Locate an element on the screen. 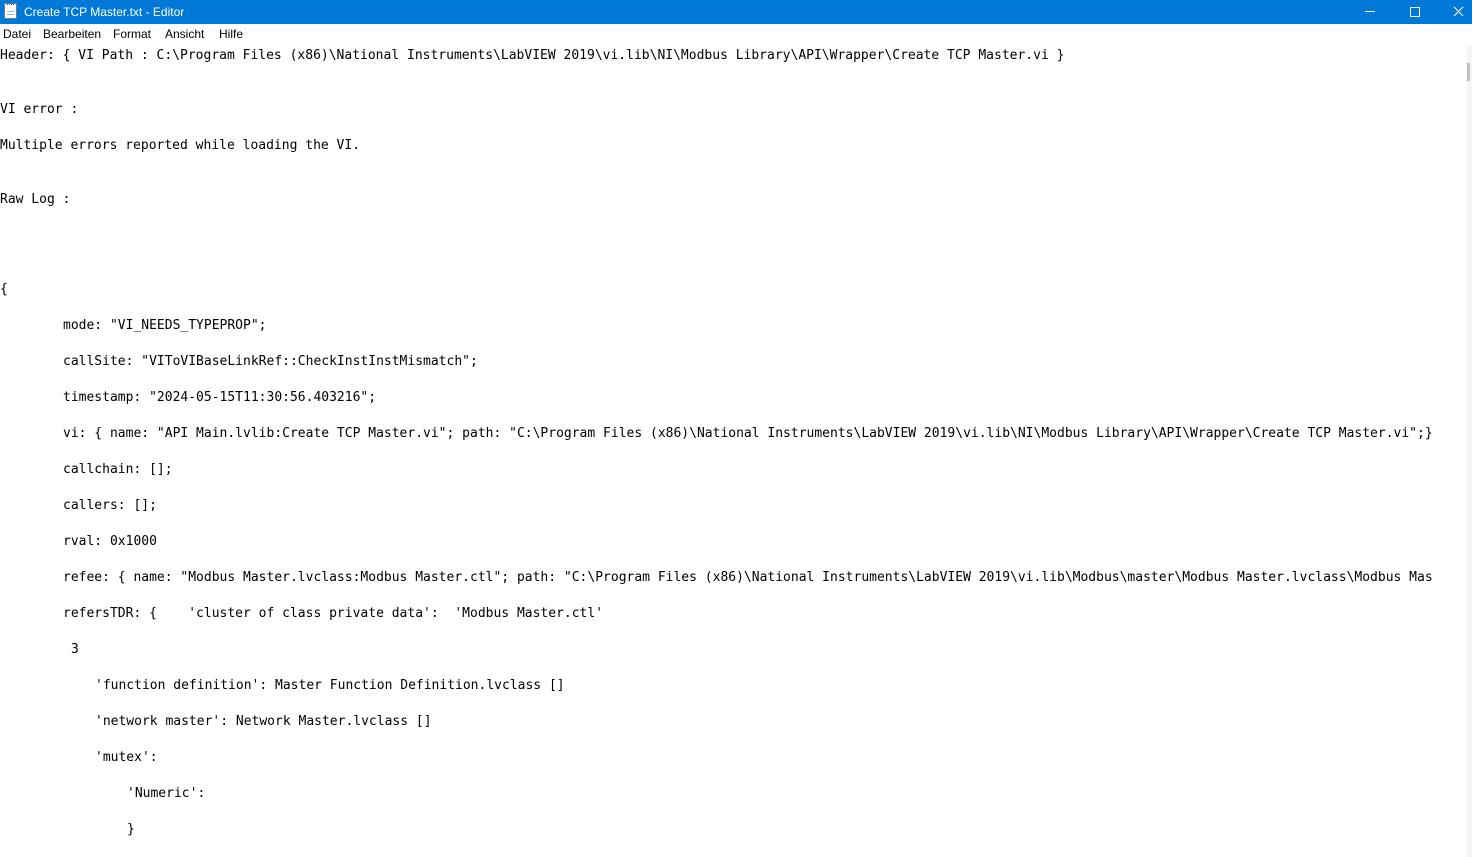 The width and height of the screenshot is (1472, 857). menu-view: Ansicht is located at coordinates (184, 34).